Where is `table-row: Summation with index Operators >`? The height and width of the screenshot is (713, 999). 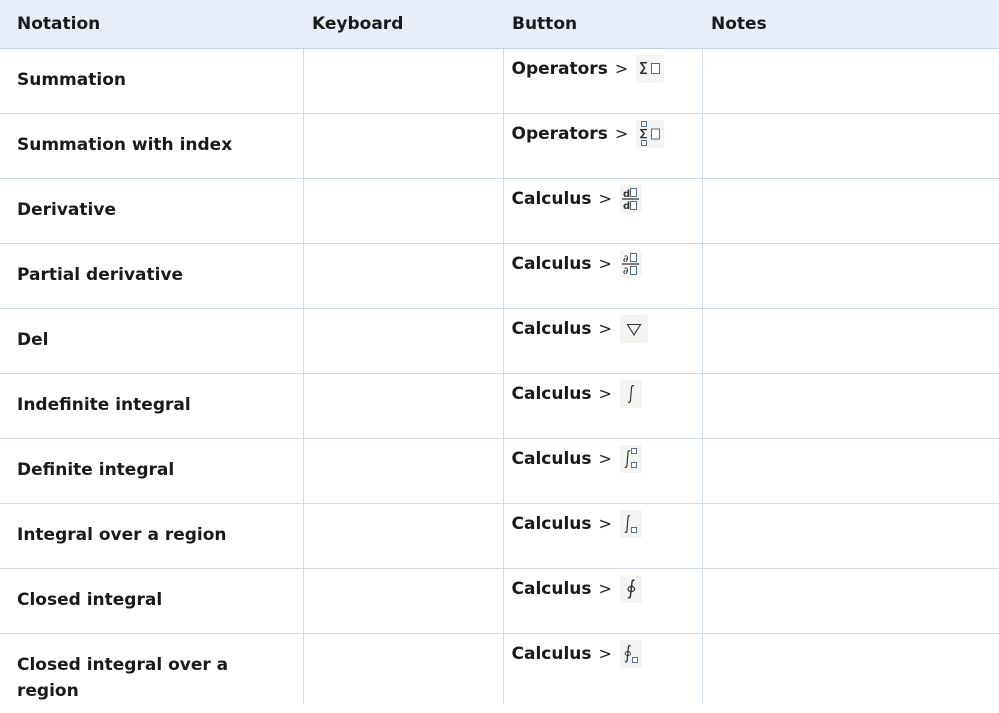
table-row: Summation with index Operators > is located at coordinates (499, 146).